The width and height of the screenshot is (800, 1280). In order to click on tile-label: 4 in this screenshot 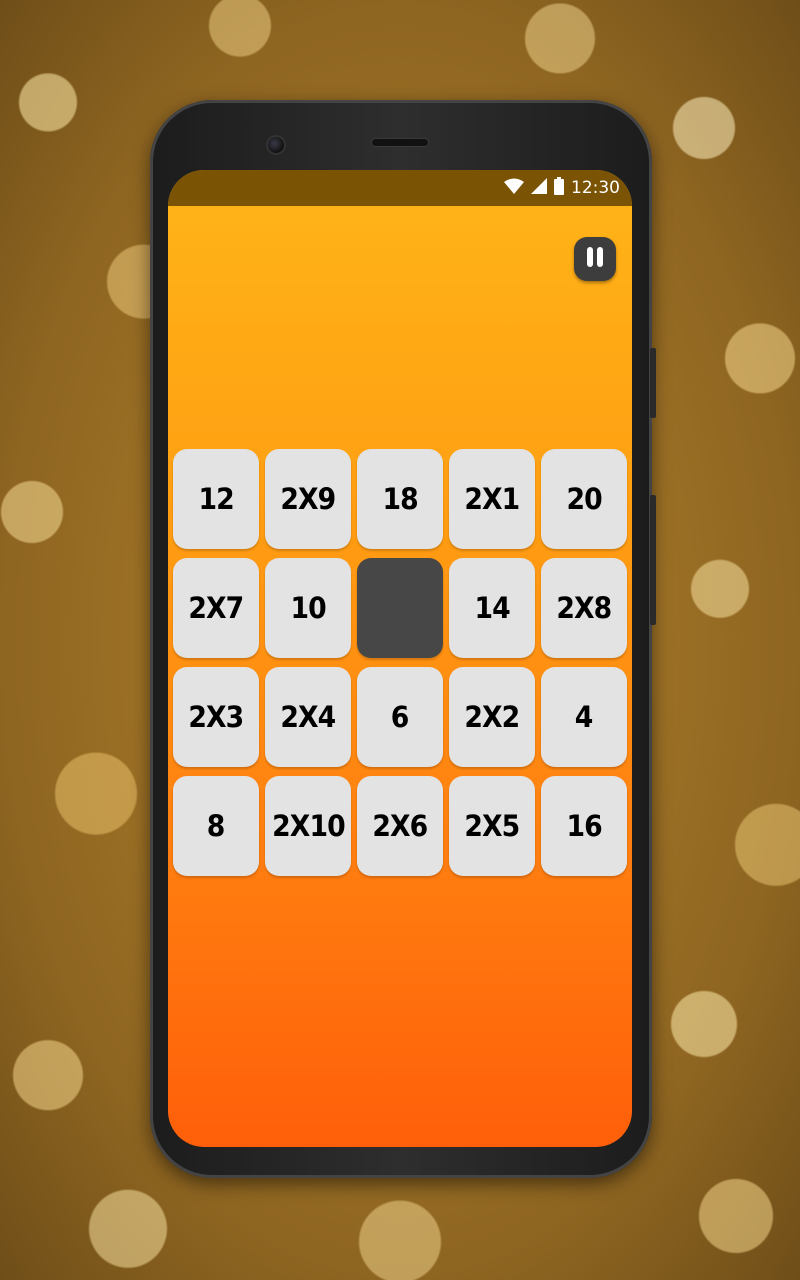, I will do `click(584, 717)`.